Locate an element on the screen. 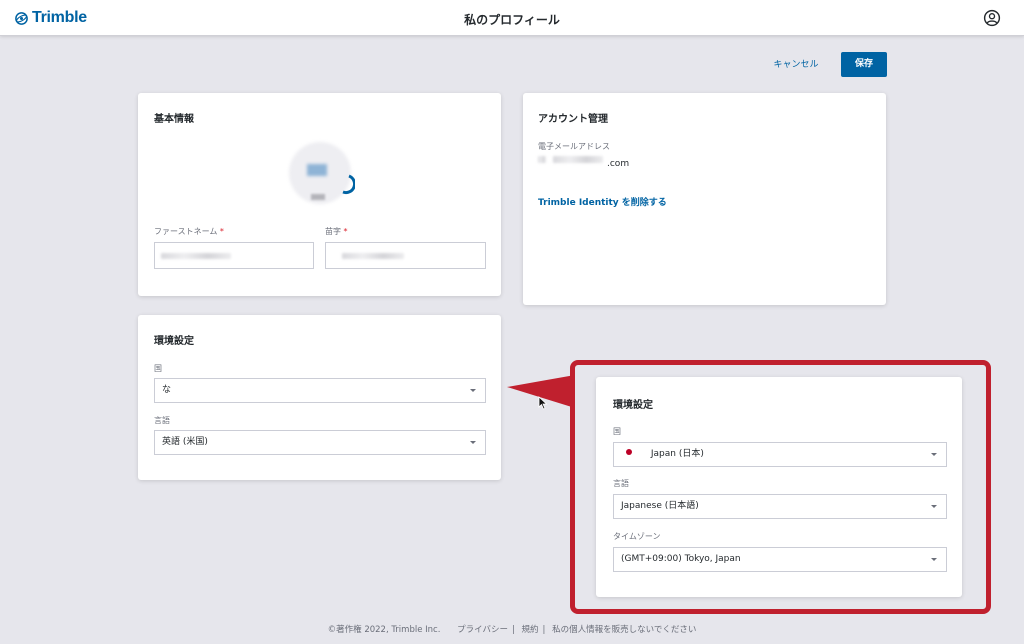 The image size is (1024, 644). zoom-timezone-label: タイムゾーン is located at coordinates (637, 536).